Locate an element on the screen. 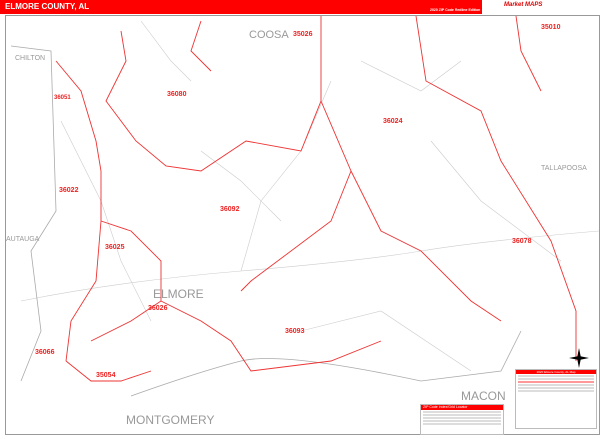 The image size is (600, 439). zip-label: 36093 is located at coordinates (295, 331).